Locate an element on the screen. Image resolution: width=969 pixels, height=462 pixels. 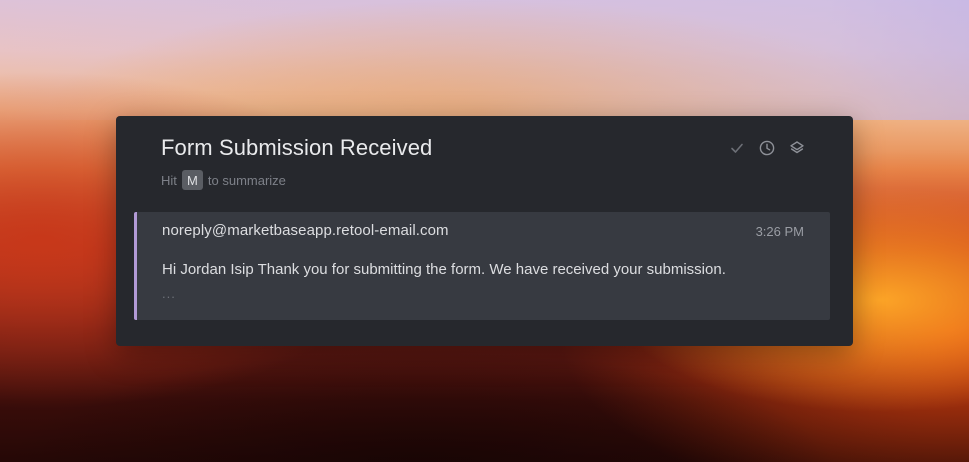
layers-icon is located at coordinates (797, 147).